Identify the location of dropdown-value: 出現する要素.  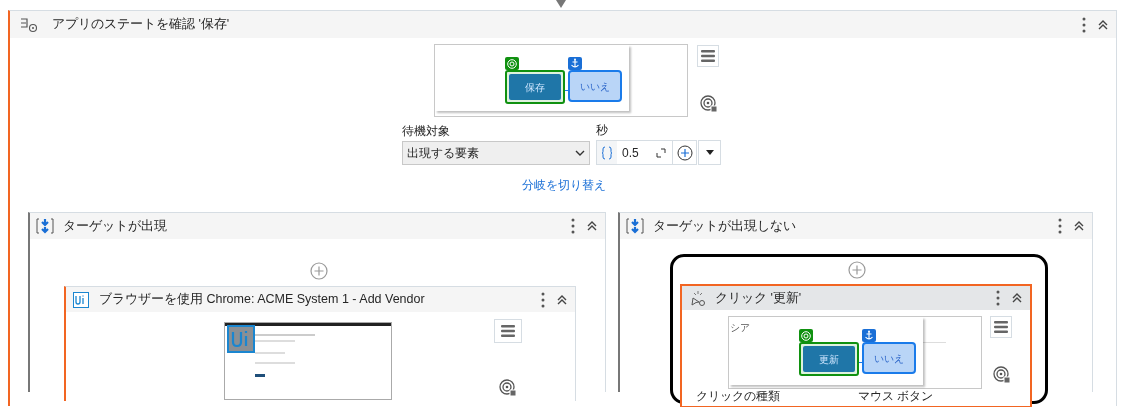
(443, 153).